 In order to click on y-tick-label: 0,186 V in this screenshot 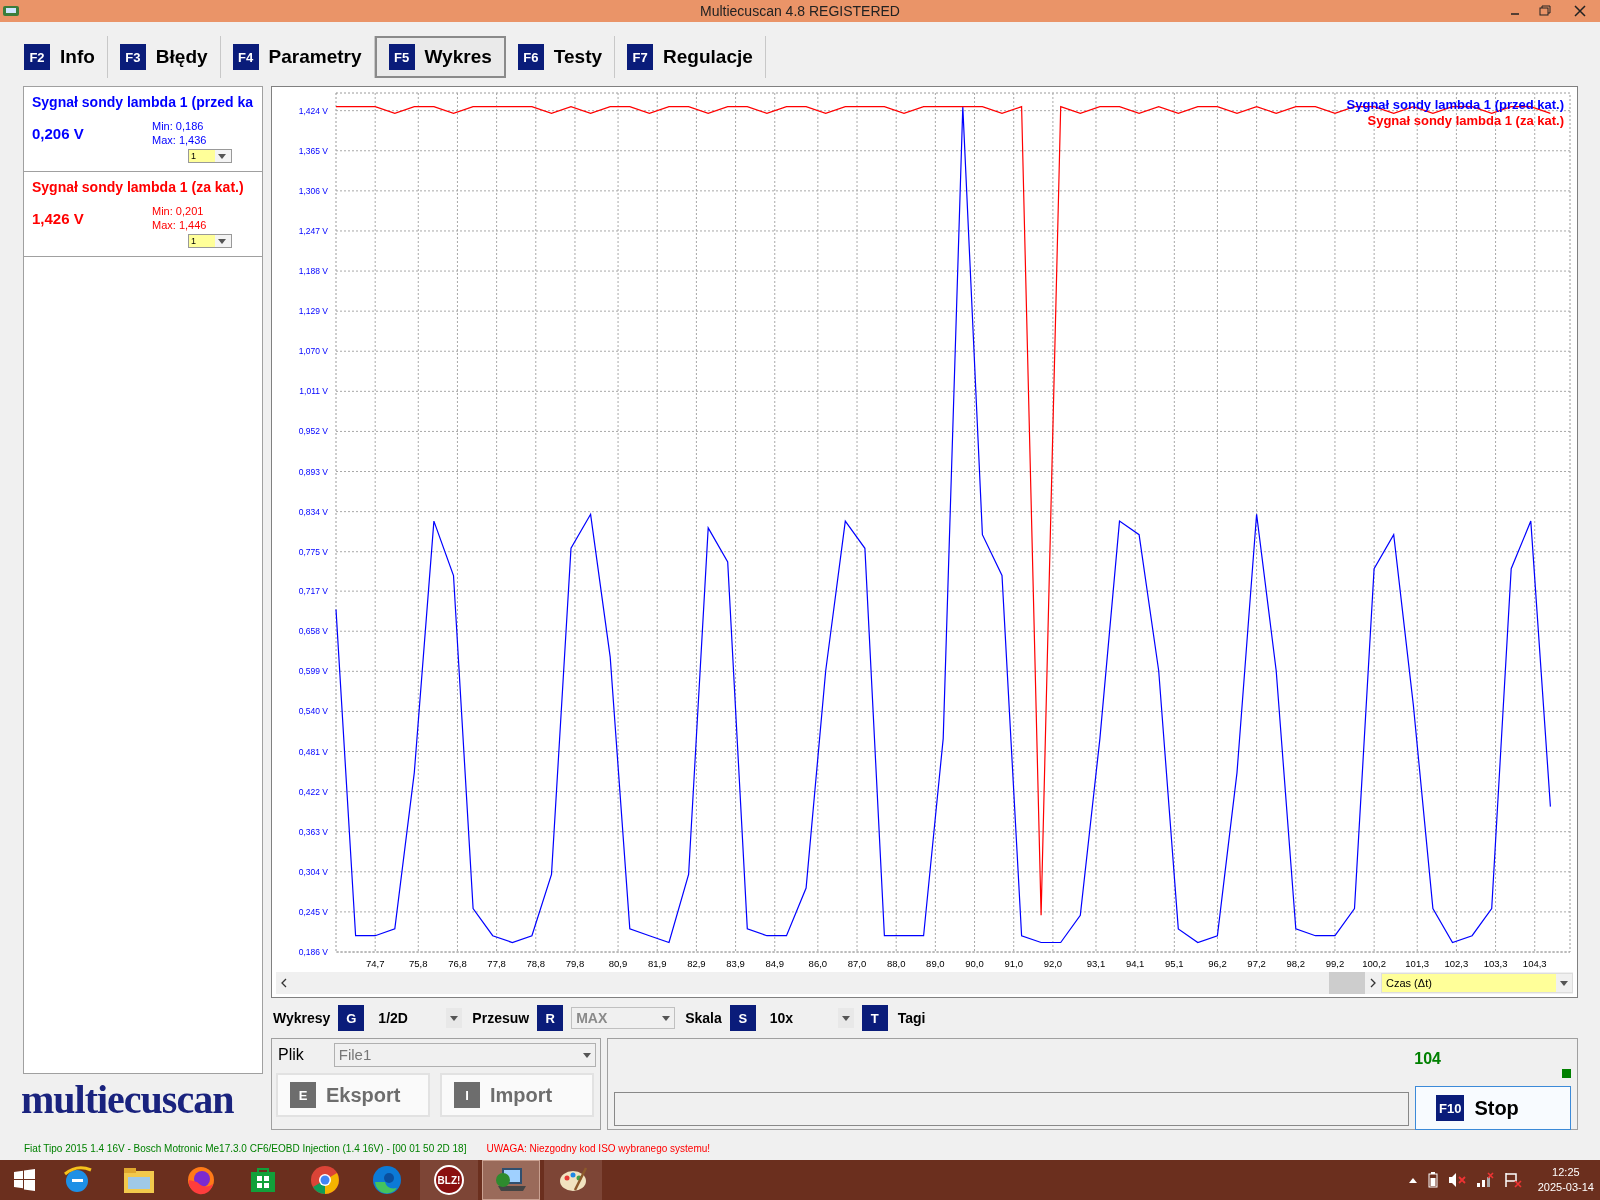, I will do `click(313, 952)`.